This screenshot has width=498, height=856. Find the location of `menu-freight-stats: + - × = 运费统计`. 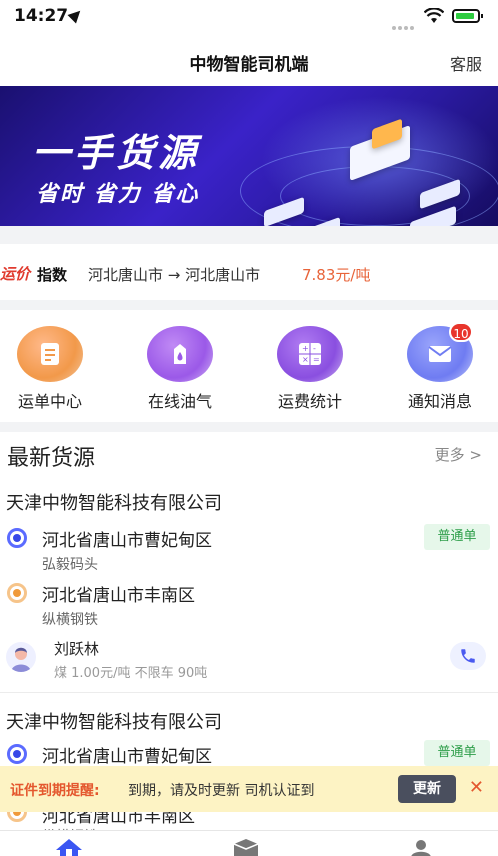

menu-freight-stats: + - × = 运费统计 is located at coordinates (310, 369).